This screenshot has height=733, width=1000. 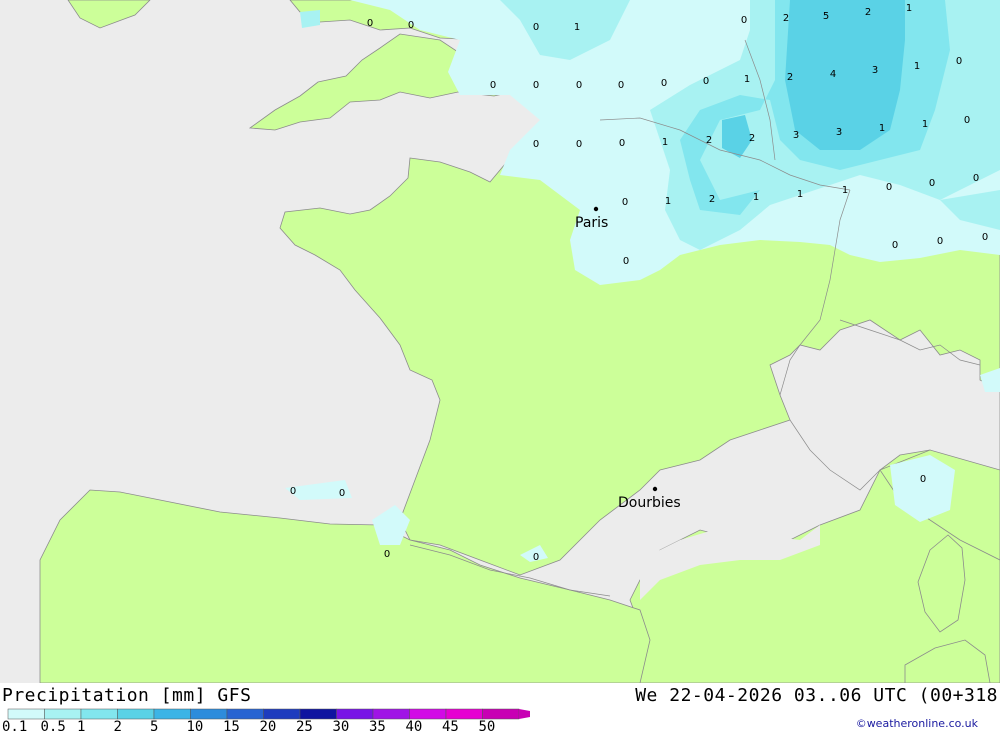 What do you see at coordinates (304, 726) in the screenshot?
I see `scale-tick-label: 25` at bounding box center [304, 726].